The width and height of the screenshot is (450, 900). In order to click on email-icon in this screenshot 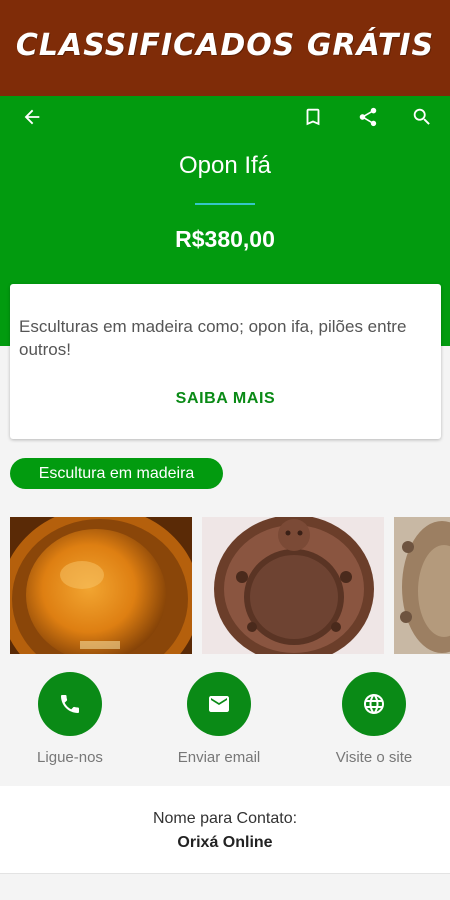, I will do `click(219, 704)`.